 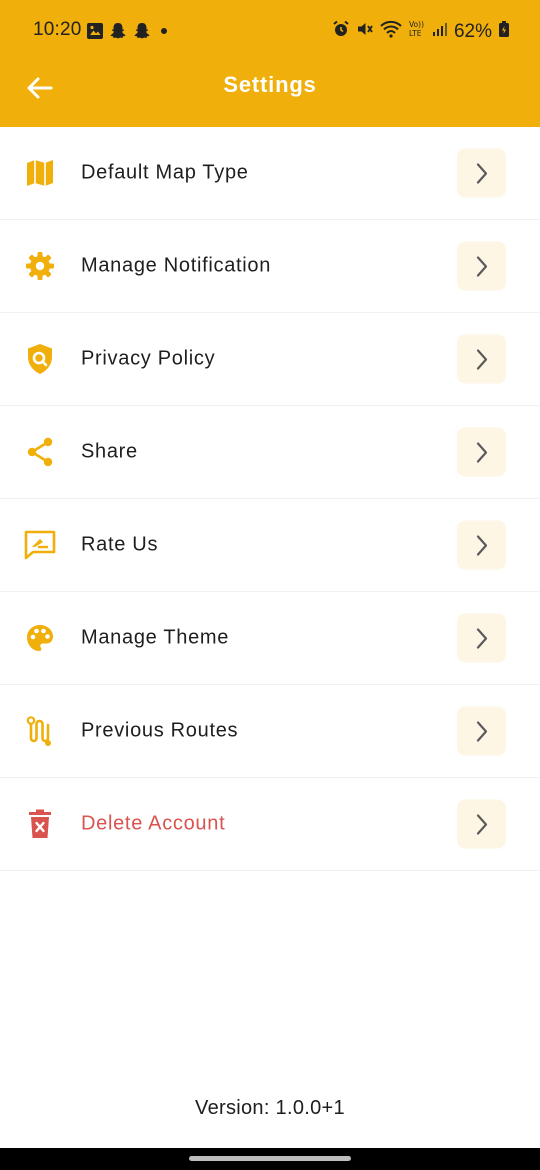 What do you see at coordinates (40, 173) in the screenshot?
I see `map-icon` at bounding box center [40, 173].